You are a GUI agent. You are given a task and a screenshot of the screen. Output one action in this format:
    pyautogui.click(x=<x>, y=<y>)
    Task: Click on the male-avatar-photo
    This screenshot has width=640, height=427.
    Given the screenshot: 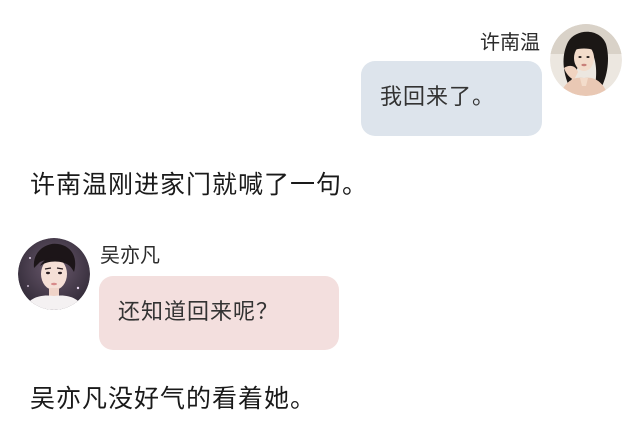 What is the action you would take?
    pyautogui.click(x=54, y=274)
    